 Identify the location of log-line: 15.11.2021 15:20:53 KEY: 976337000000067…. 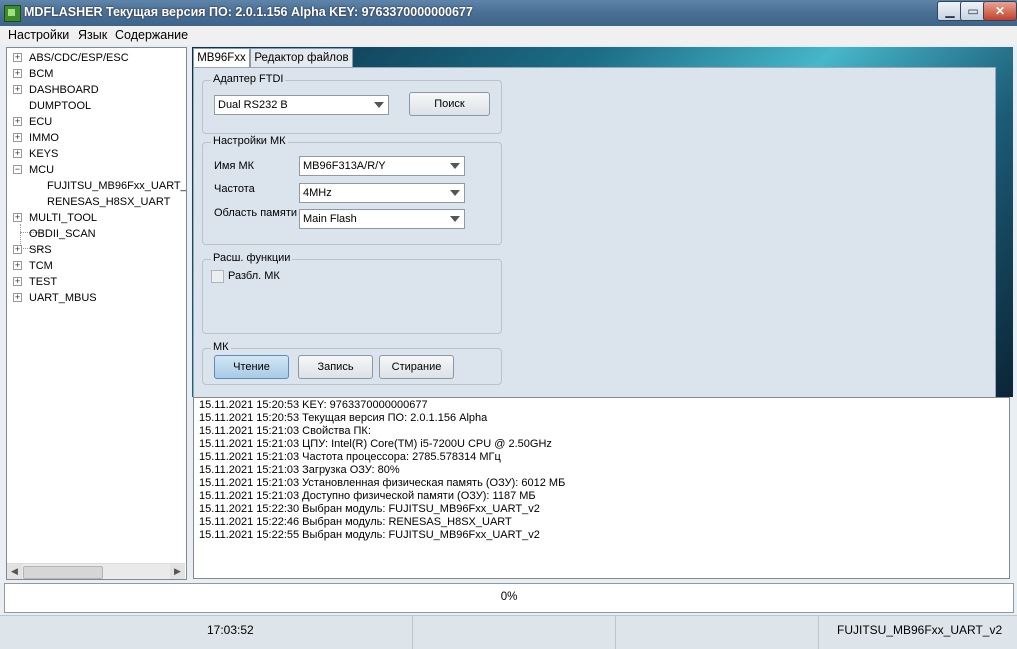
(313, 405).